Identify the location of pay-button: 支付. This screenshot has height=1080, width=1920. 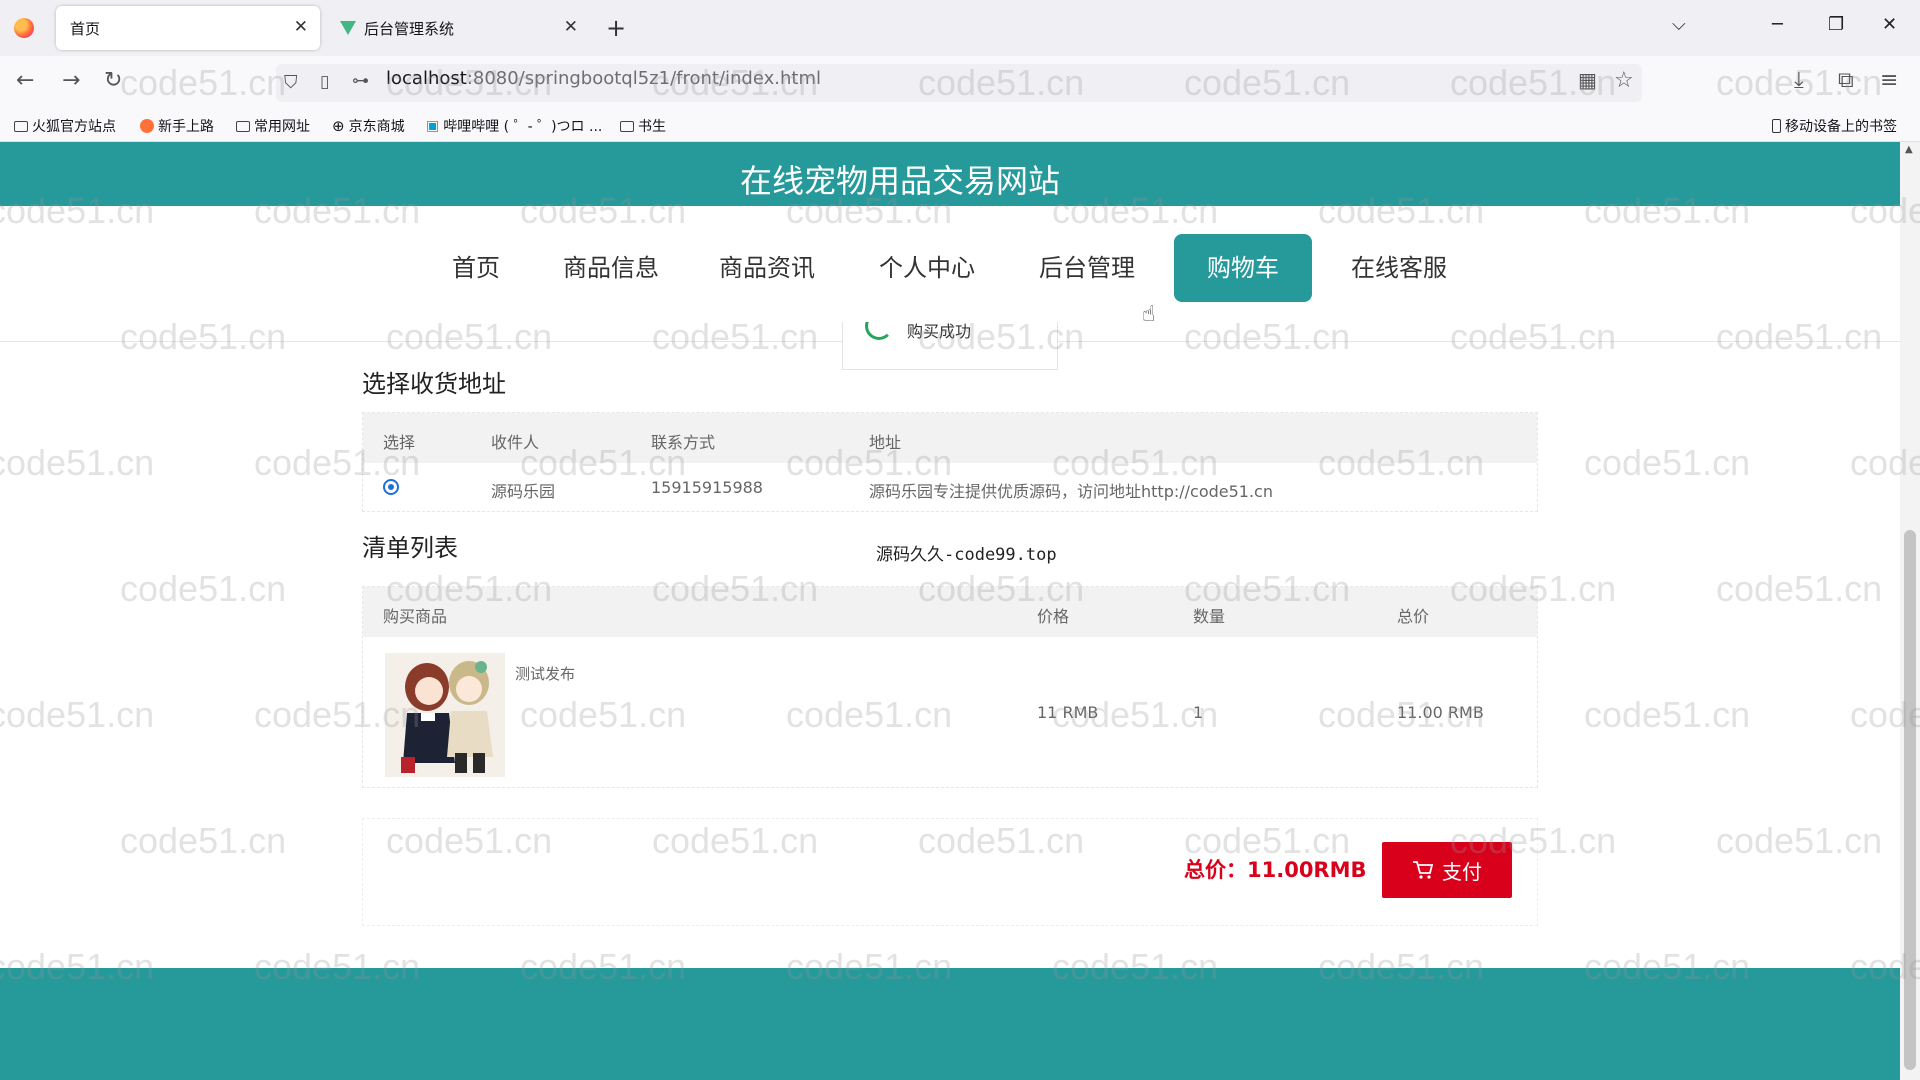
(1447, 870).